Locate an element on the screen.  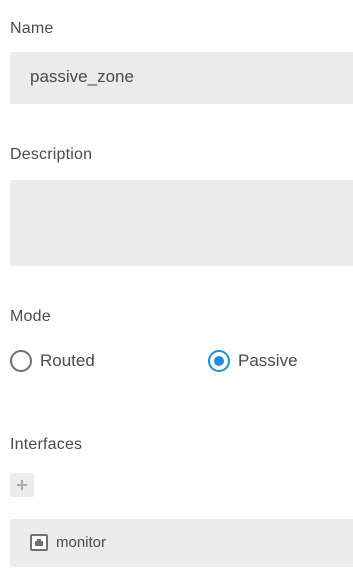
add-interface-button is located at coordinates (22, 485).